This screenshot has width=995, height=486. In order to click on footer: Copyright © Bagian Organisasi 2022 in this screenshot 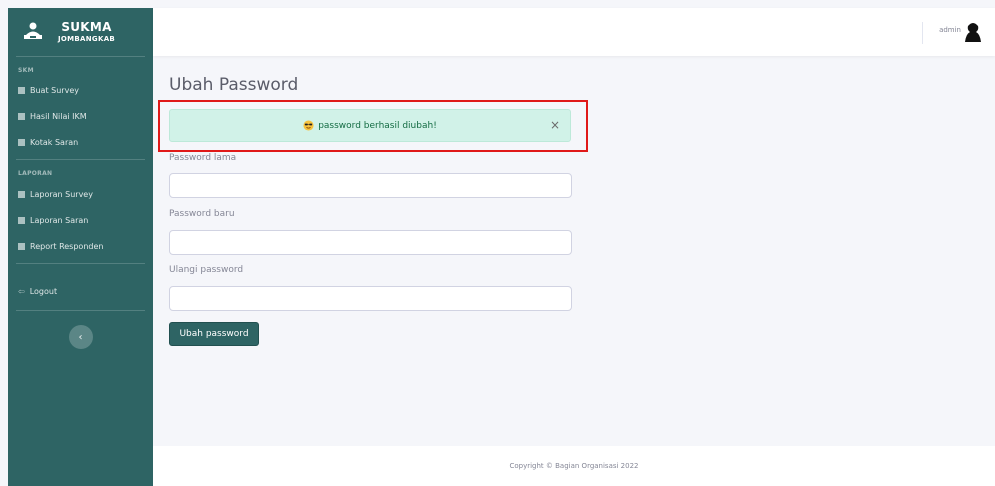, I will do `click(574, 466)`.